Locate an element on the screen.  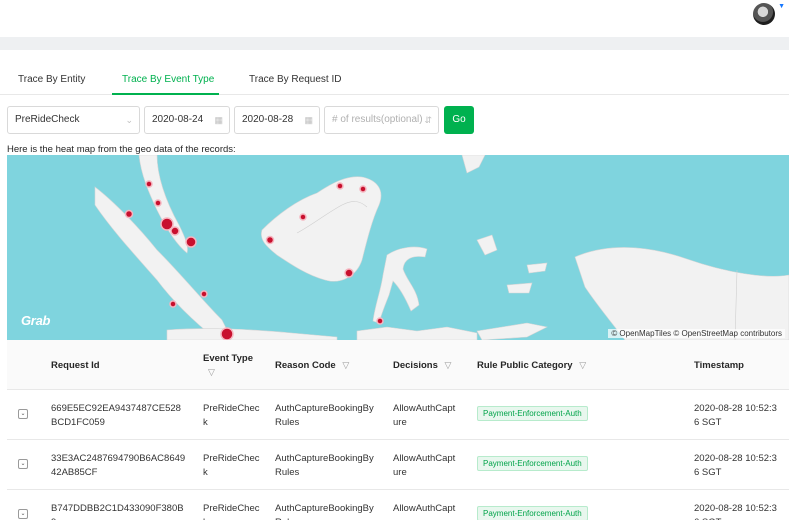
col-decisions-label: Decisions is located at coordinates (415, 365).